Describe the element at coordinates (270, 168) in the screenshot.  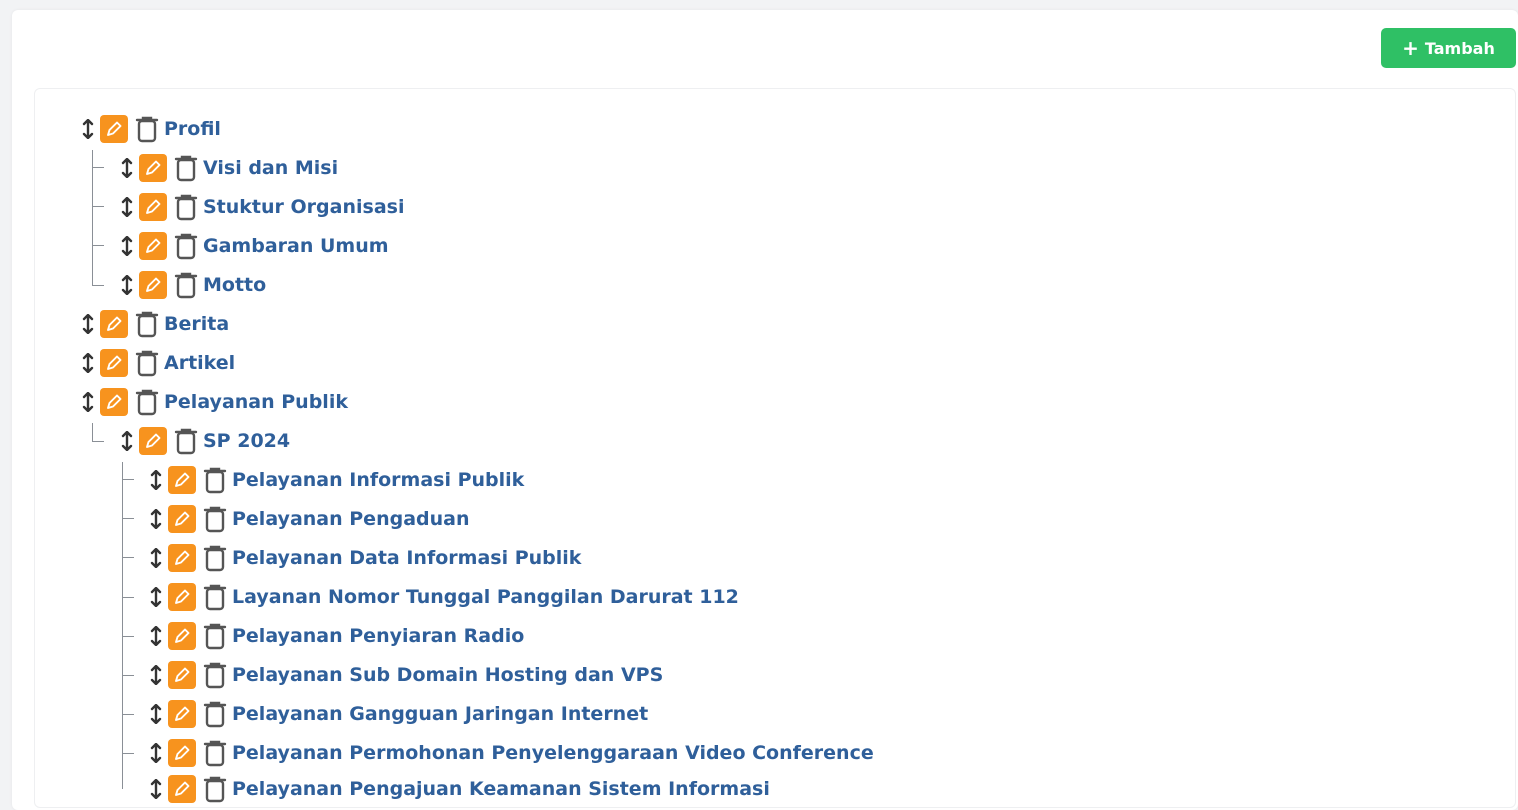
I see `tree-node-label: Visi dan Misi` at that location.